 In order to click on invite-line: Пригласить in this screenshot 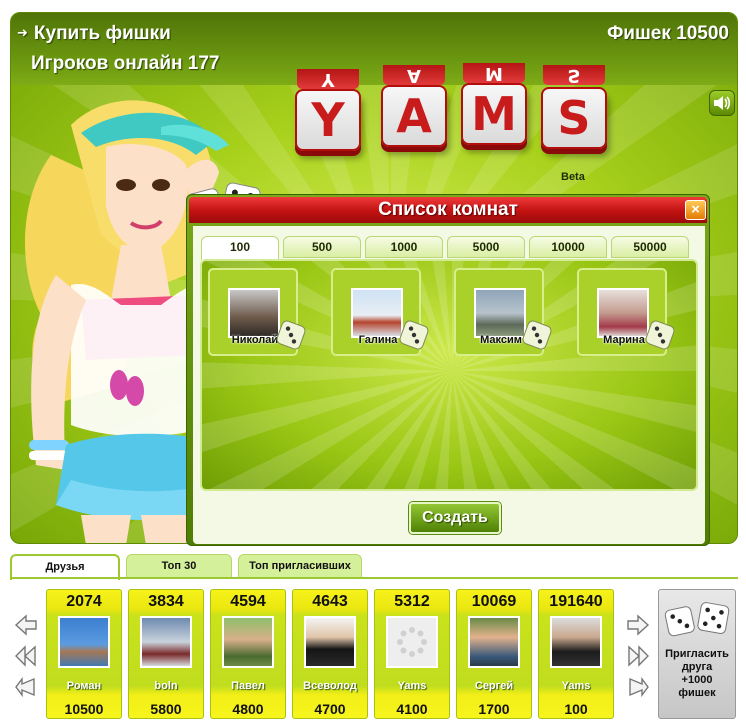, I will do `click(697, 654)`.